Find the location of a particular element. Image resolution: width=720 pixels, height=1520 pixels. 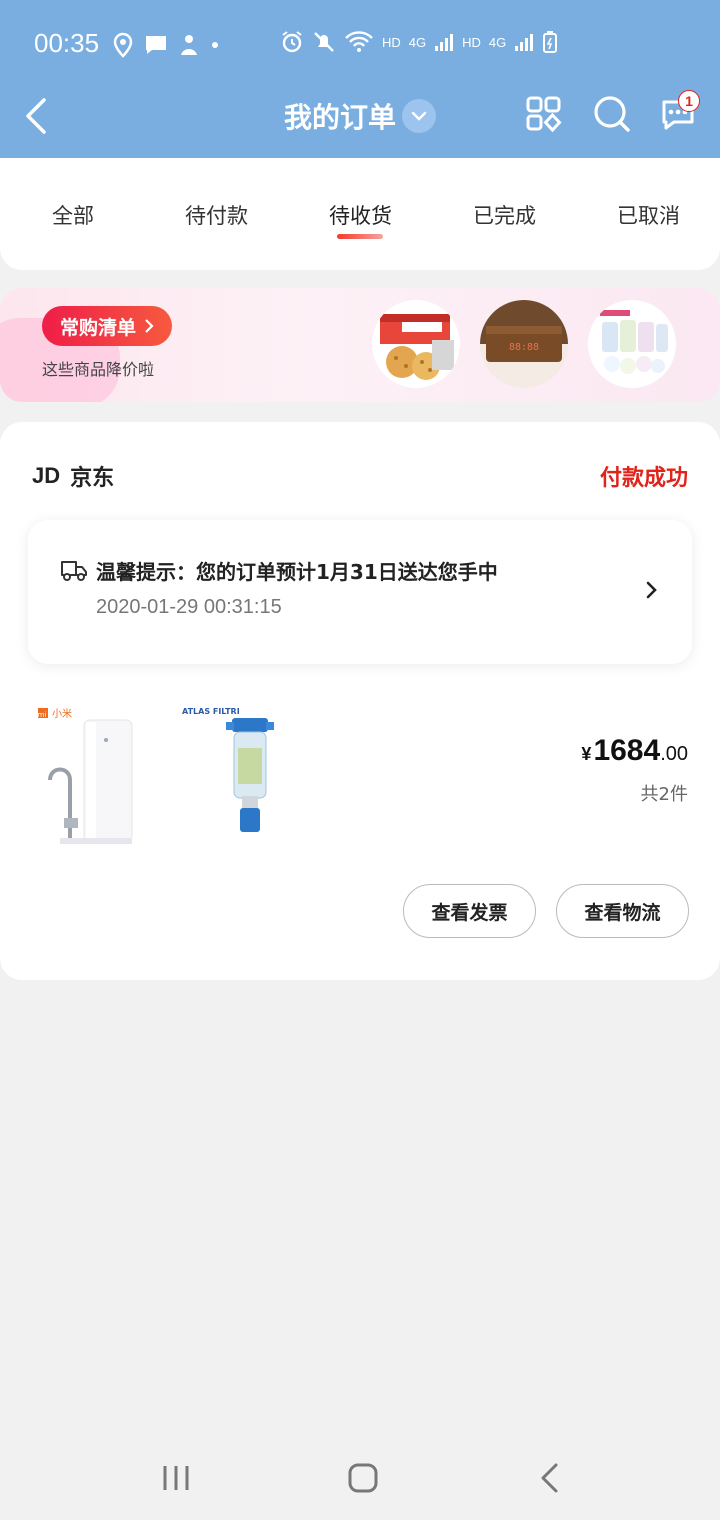

baby-food-image is located at coordinates (634, 342).